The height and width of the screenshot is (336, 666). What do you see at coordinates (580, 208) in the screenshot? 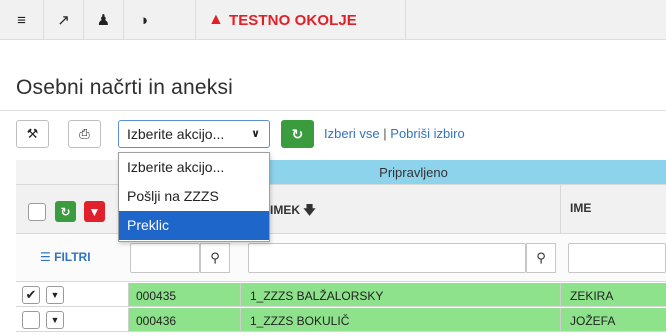
I see `column-header-name: IME` at bounding box center [580, 208].